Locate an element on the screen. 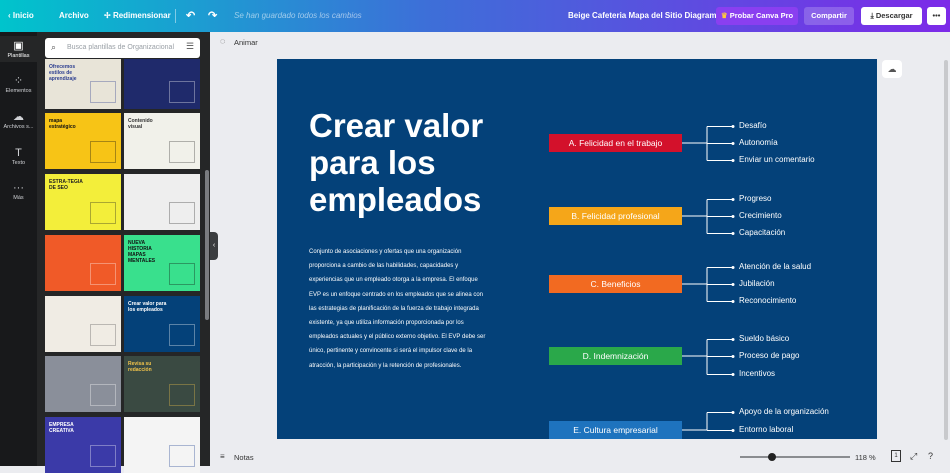 This screenshot has height=473, width=950. template-thumbnail-title: mapa estratégico is located at coordinates (62, 124).